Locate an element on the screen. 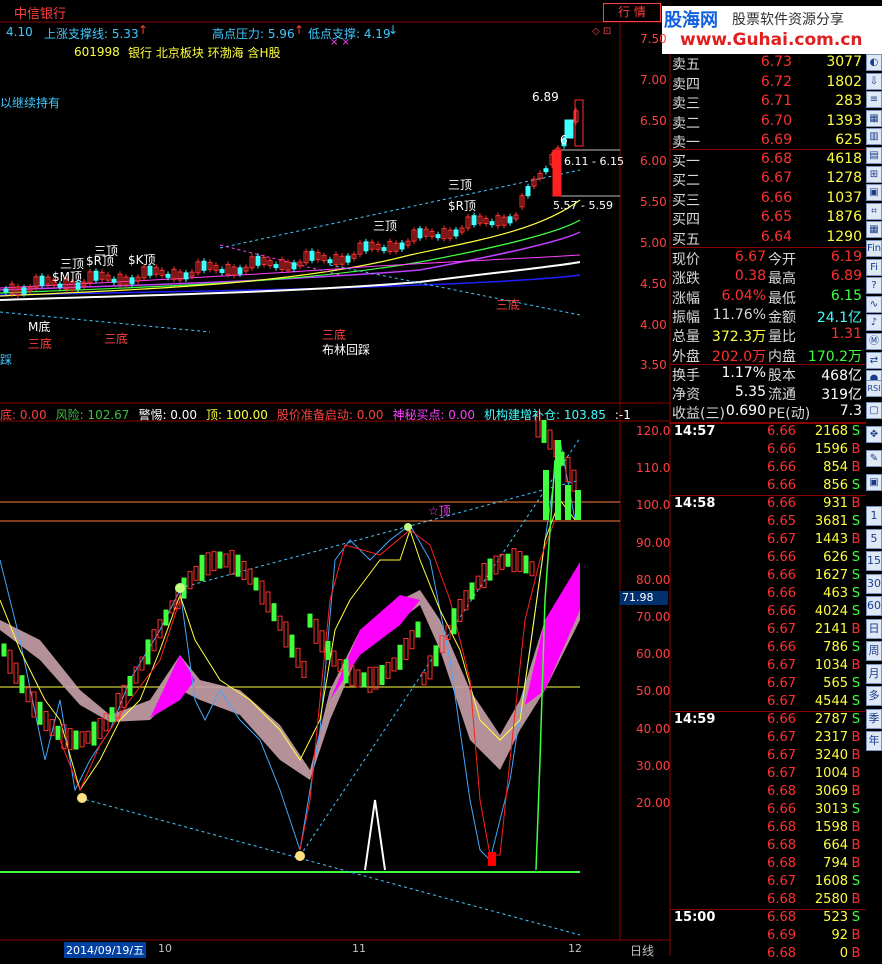 This screenshot has width=882, height=964. ask-row: 卖三 6.71 283 is located at coordinates (768, 102).